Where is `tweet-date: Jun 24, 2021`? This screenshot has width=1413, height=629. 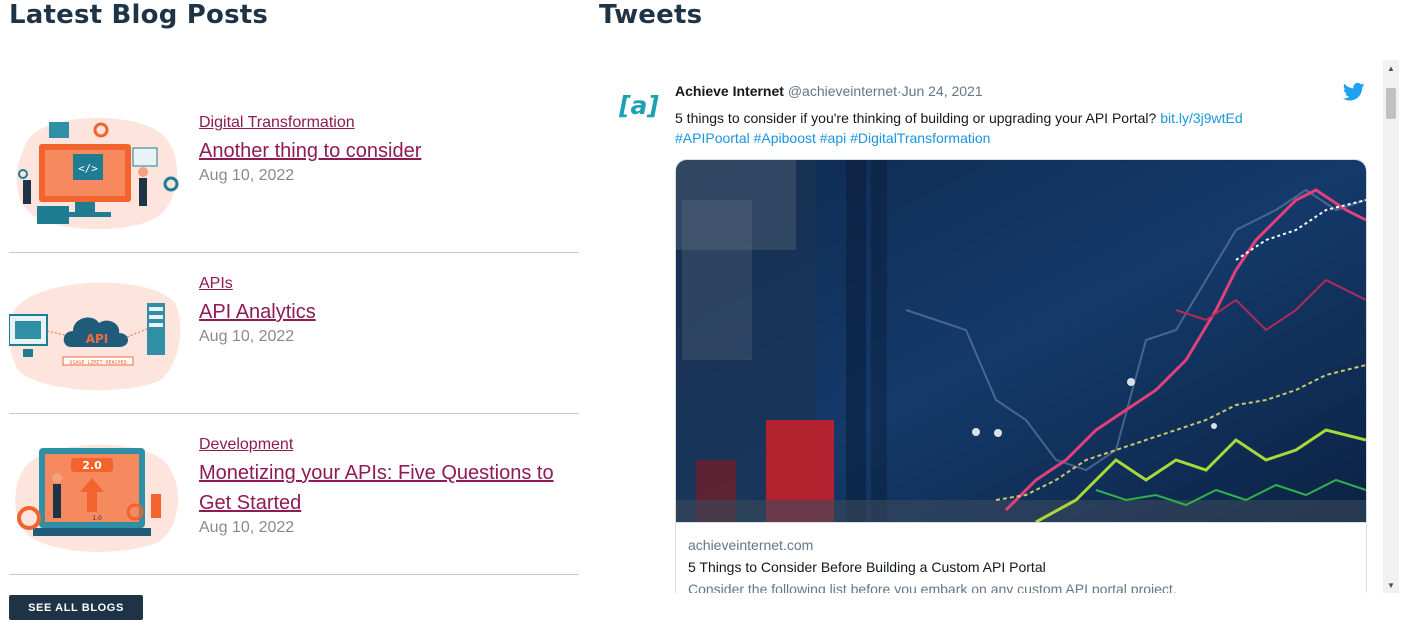 tweet-date: Jun 24, 2021 is located at coordinates (942, 91).